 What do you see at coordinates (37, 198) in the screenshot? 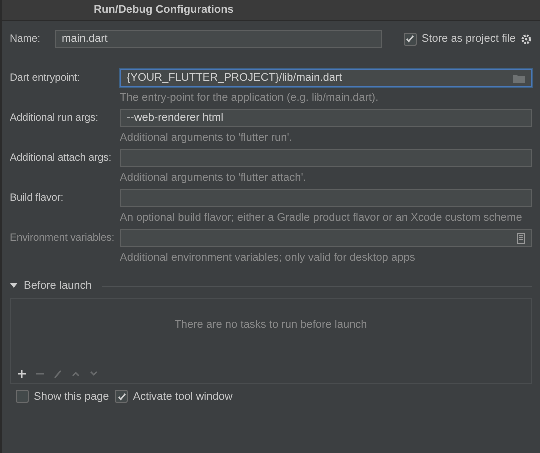
I see `field-label: Build flavor:` at bounding box center [37, 198].